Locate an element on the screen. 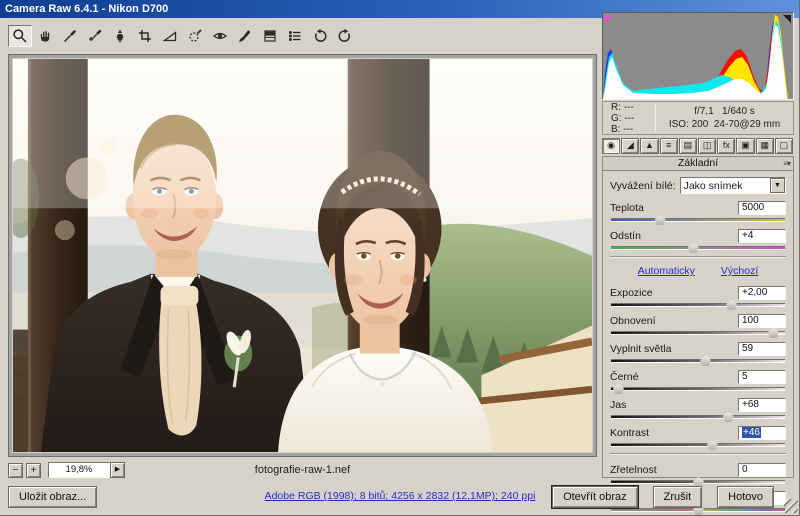 The image size is (800, 516). tab-camera-calibration: ▣ is located at coordinates (745, 146).